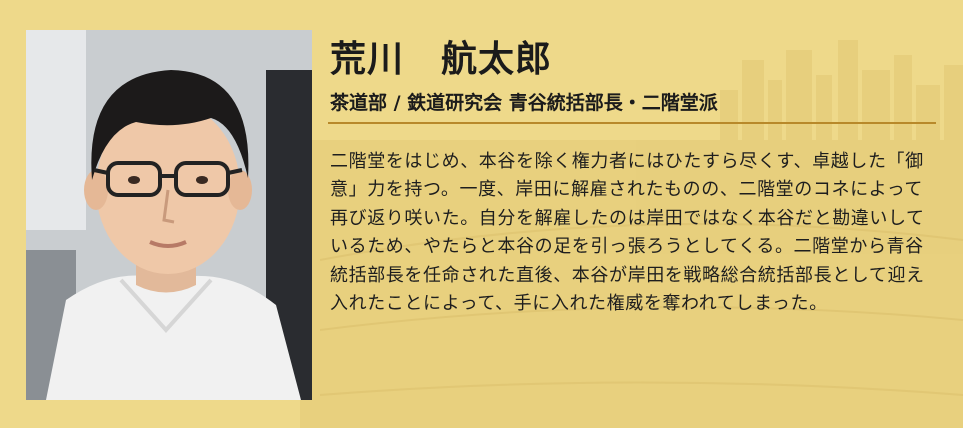 This screenshot has width=963, height=428. What do you see at coordinates (524, 103) in the screenshot?
I see `character-affiliation: 茶道部 / 鉄道研究会 青谷統括部長・二階堂派` at bounding box center [524, 103].